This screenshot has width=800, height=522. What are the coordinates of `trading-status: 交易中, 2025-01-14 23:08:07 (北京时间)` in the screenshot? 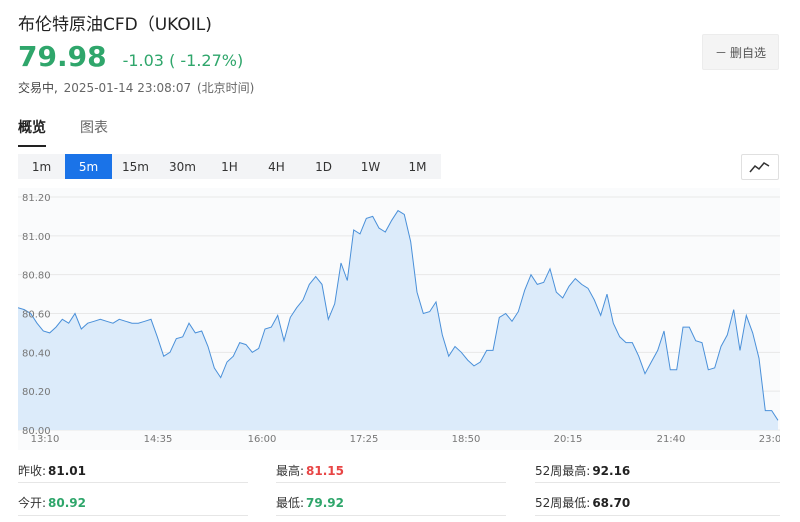 It's located at (136, 87).